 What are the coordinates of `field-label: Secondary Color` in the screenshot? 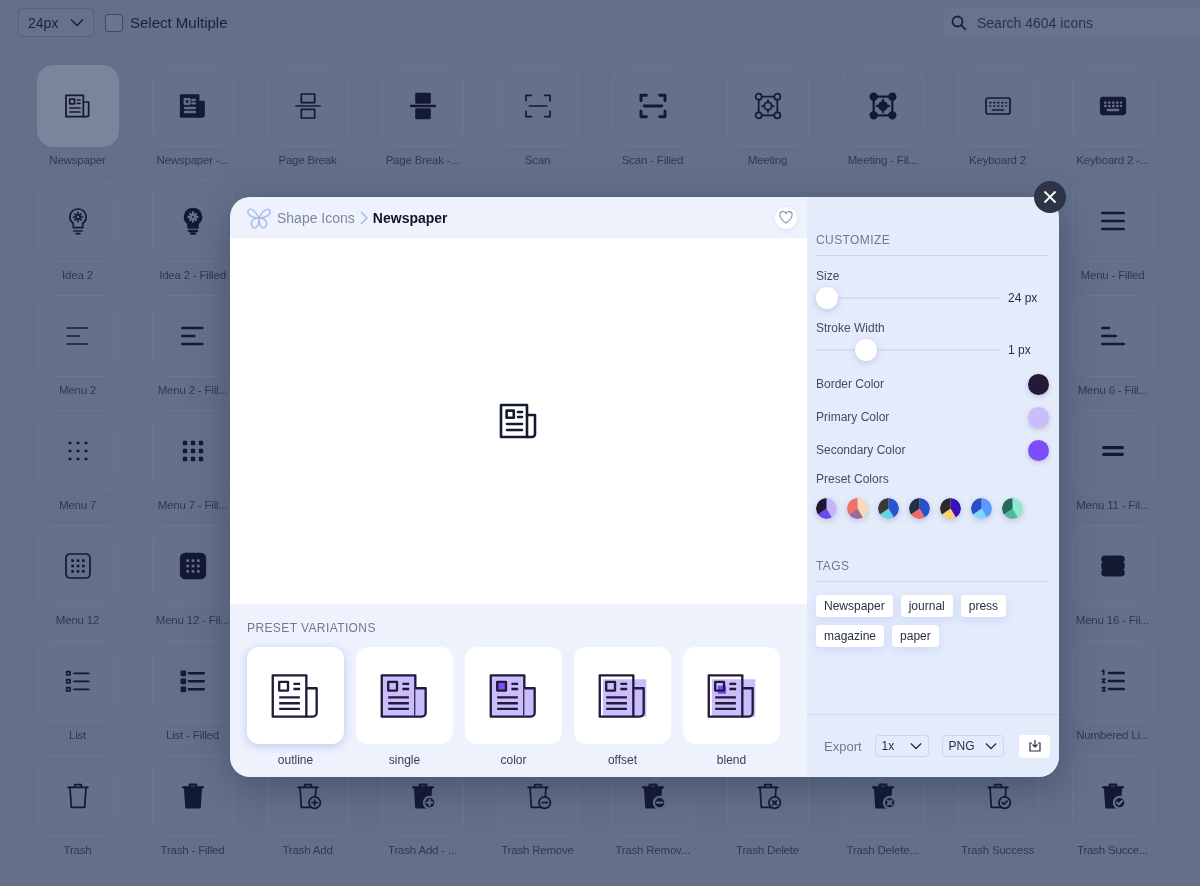 It's located at (861, 450).